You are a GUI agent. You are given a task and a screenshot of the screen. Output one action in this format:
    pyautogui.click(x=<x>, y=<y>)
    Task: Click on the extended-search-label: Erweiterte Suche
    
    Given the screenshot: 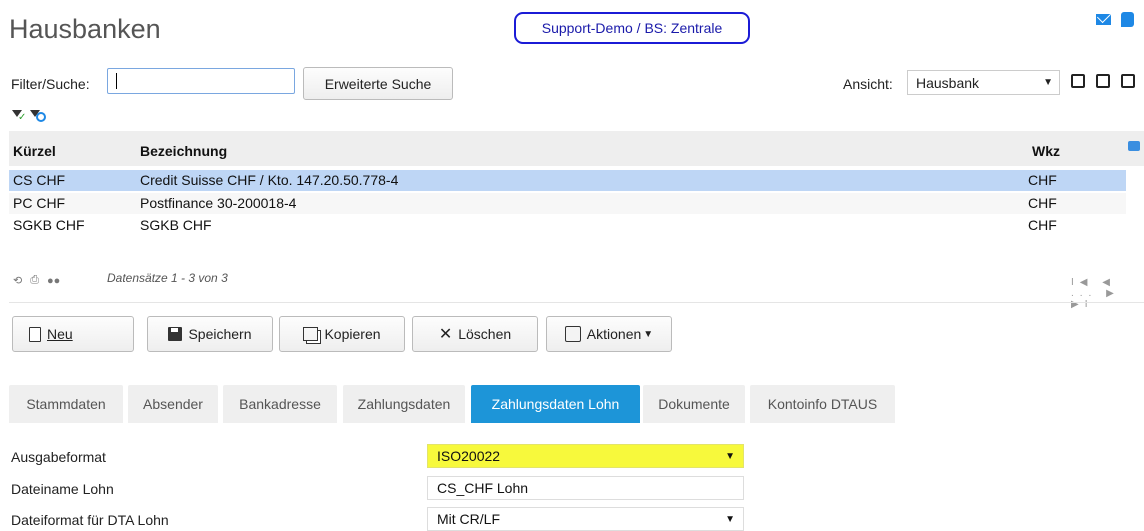 What is the action you would take?
    pyautogui.click(x=378, y=83)
    